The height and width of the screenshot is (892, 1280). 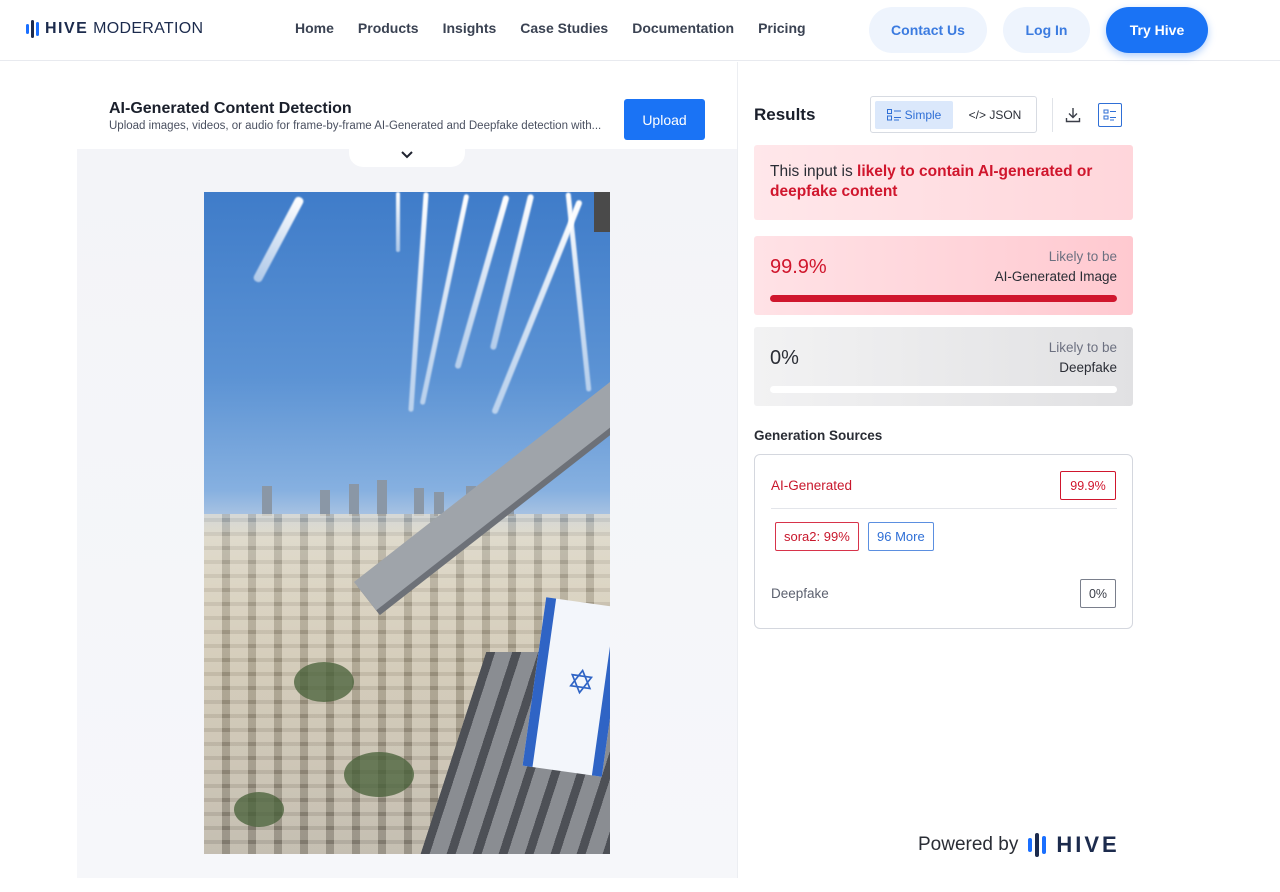 I want to click on powered-by-text: Powered by, so click(x=968, y=844).